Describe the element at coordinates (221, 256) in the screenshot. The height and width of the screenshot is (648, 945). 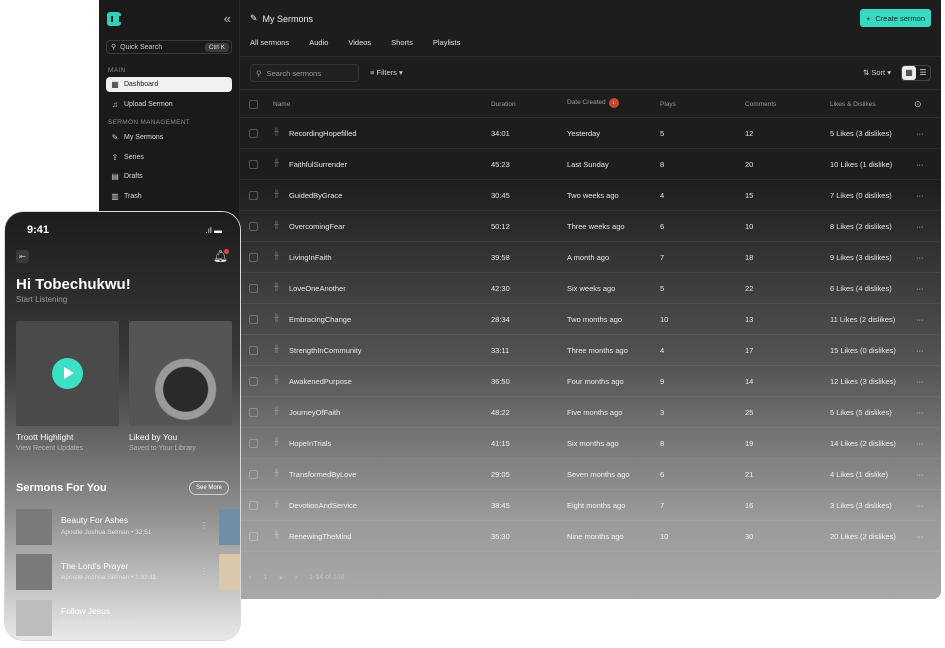
I see `bell-icon: 🔔︎` at that location.